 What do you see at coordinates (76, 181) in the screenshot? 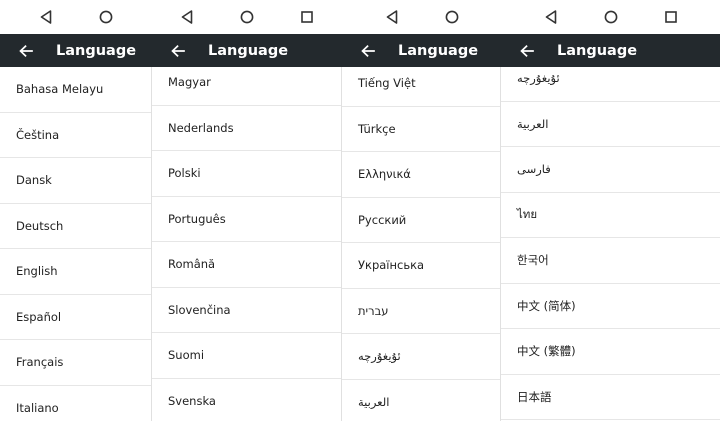
I see `language-item: Dansk` at bounding box center [76, 181].